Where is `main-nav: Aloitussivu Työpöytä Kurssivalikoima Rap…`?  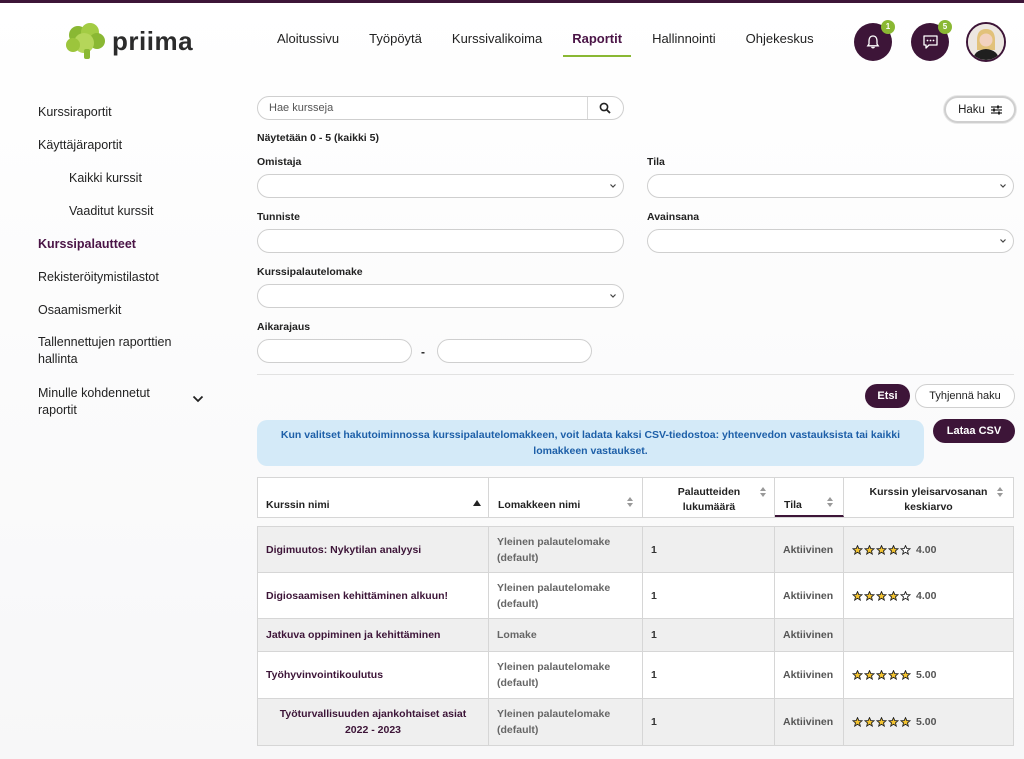 main-nav: Aloitussivu Työpöytä Kurssivalikoima Rap… is located at coordinates (545, 39).